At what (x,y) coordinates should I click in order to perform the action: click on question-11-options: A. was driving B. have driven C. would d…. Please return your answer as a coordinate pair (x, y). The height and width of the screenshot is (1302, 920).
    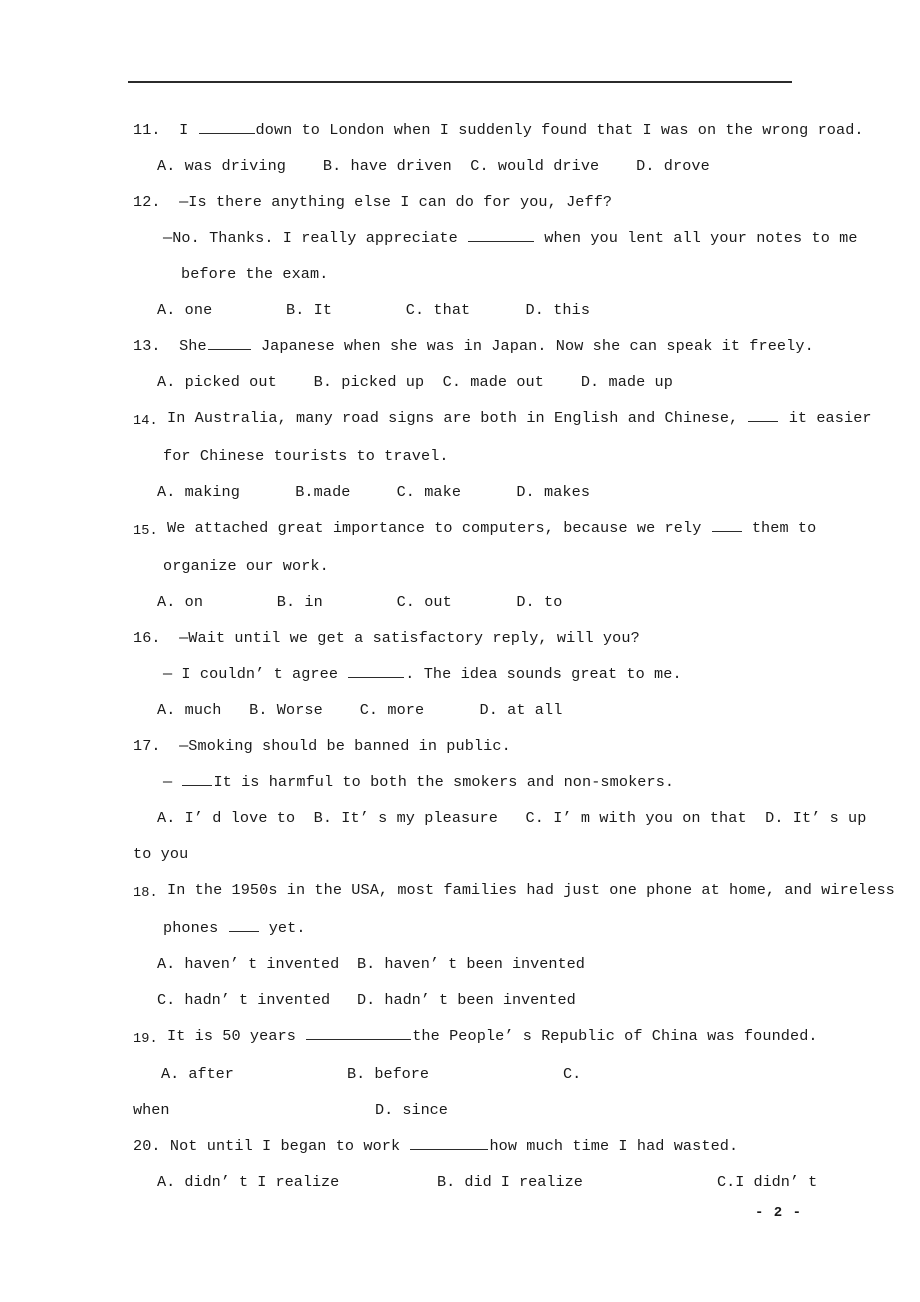
    Looking at the image, I should click on (433, 166).